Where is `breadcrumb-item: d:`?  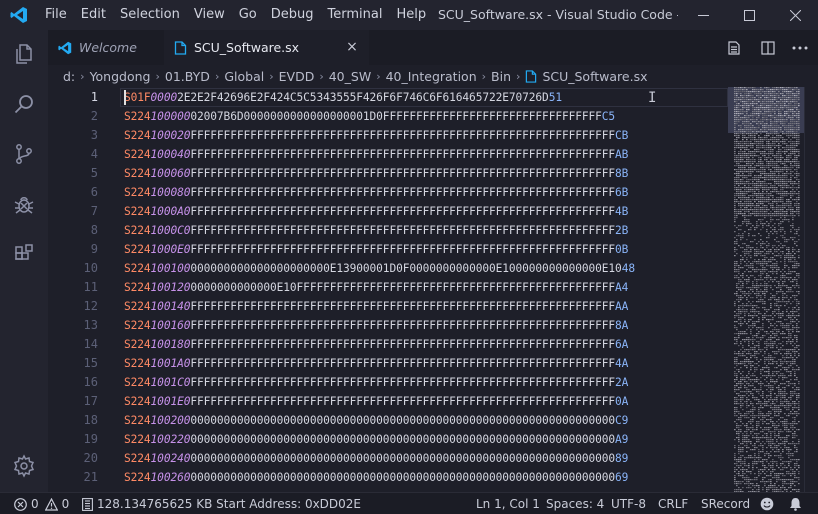 breadcrumb-item: d: is located at coordinates (69, 76).